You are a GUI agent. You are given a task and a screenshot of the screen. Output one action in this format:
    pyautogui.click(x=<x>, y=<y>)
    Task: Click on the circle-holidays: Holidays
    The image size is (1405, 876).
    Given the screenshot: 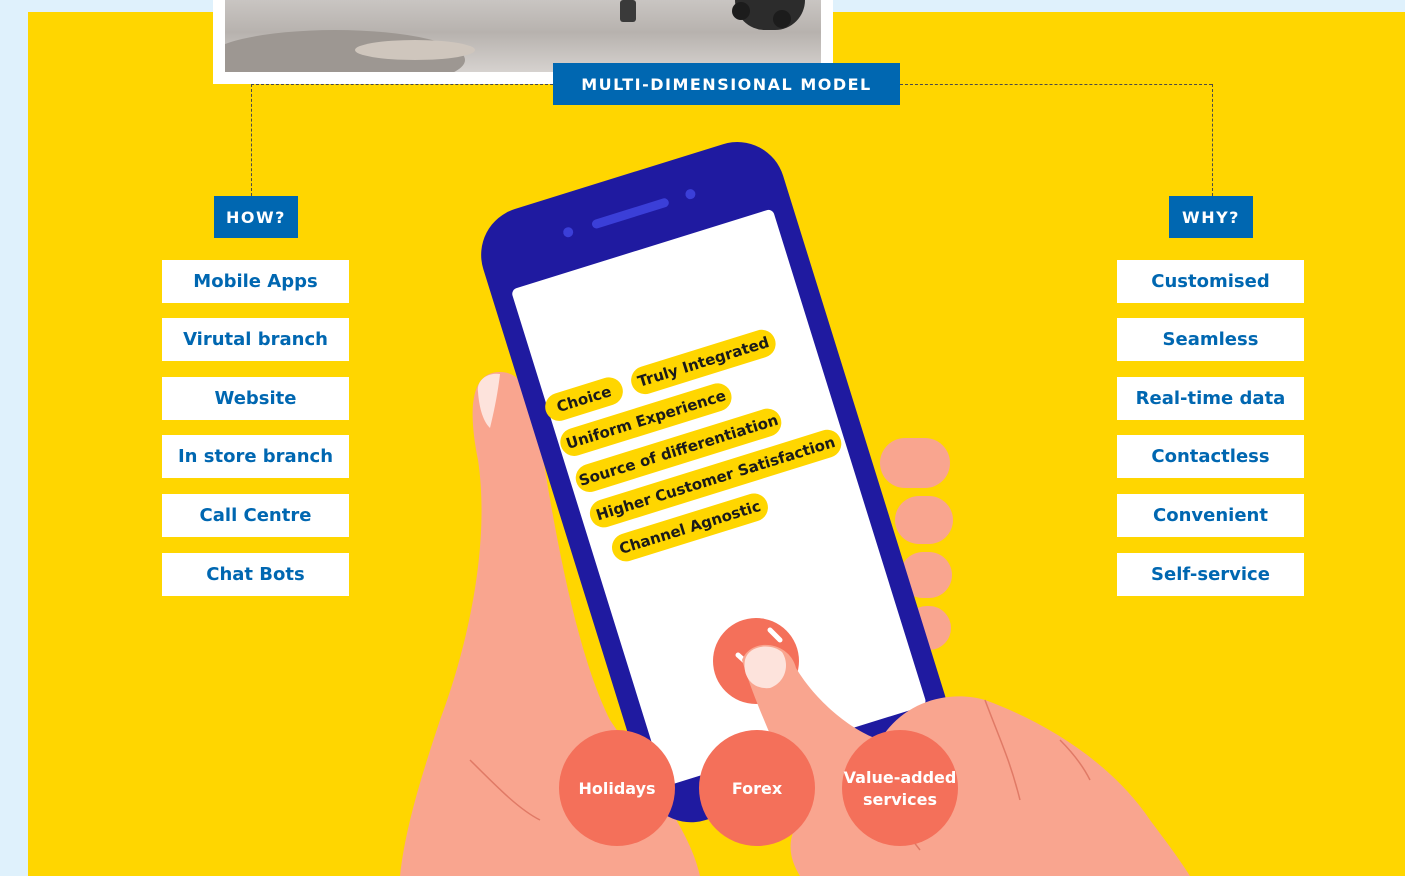 What is the action you would take?
    pyautogui.click(x=617, y=788)
    